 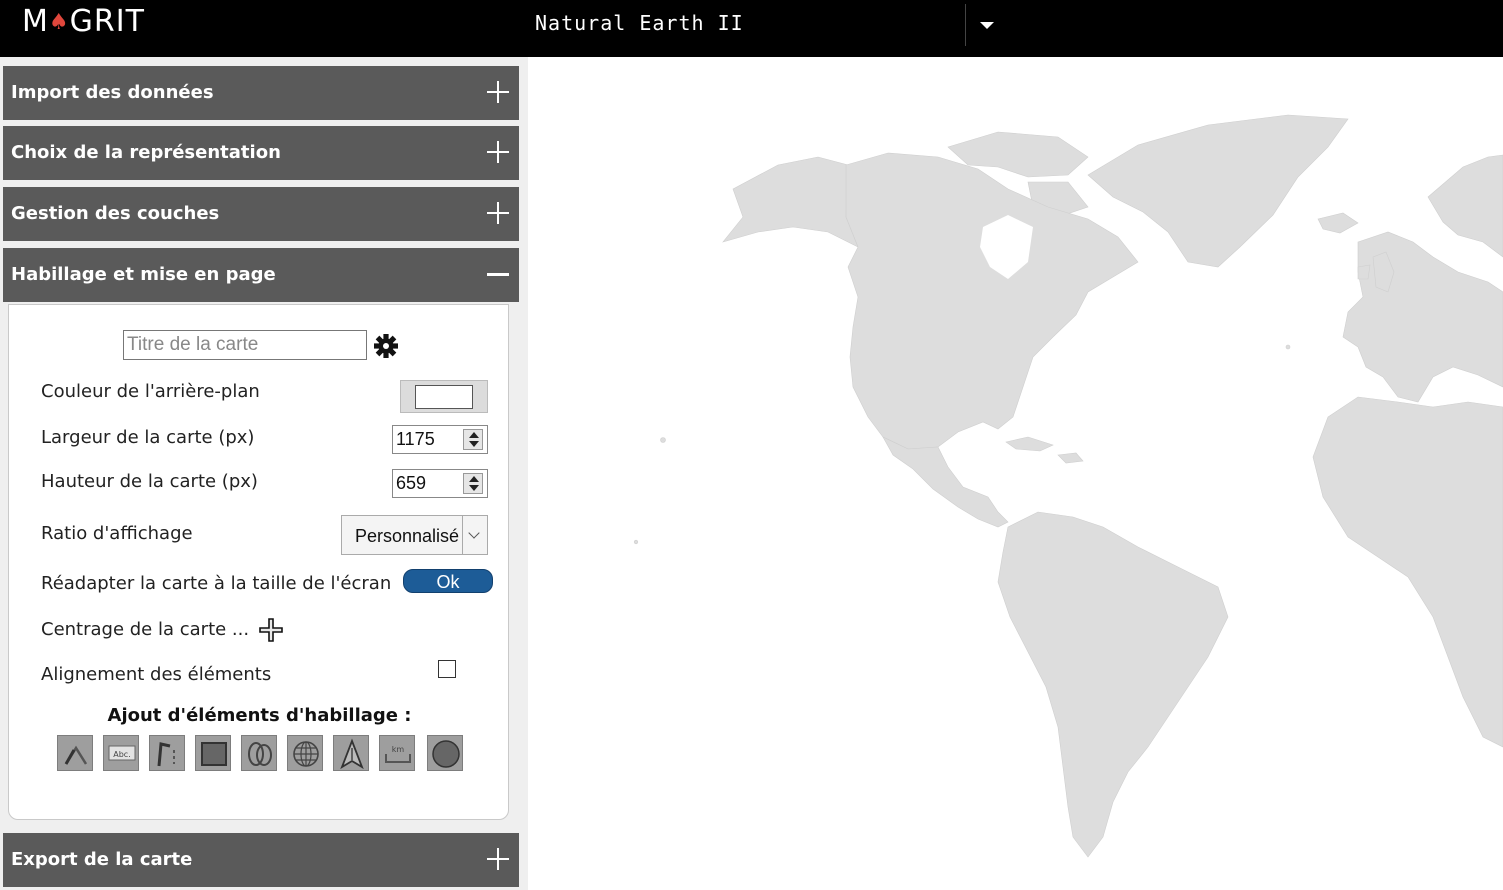 What do you see at coordinates (440, 483) in the screenshot?
I see `map-height-input: 659` at bounding box center [440, 483].